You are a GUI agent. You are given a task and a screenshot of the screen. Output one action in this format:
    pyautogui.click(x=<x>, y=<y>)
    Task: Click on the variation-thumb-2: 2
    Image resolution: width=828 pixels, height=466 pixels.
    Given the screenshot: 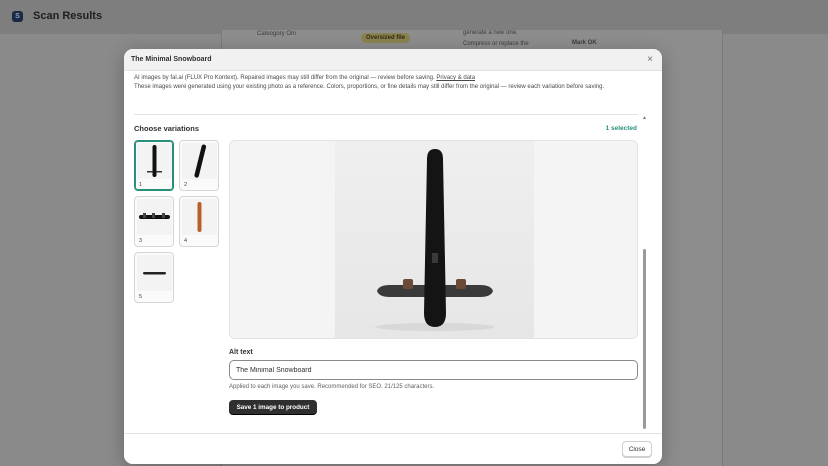 What is the action you would take?
    pyautogui.click(x=199, y=165)
    